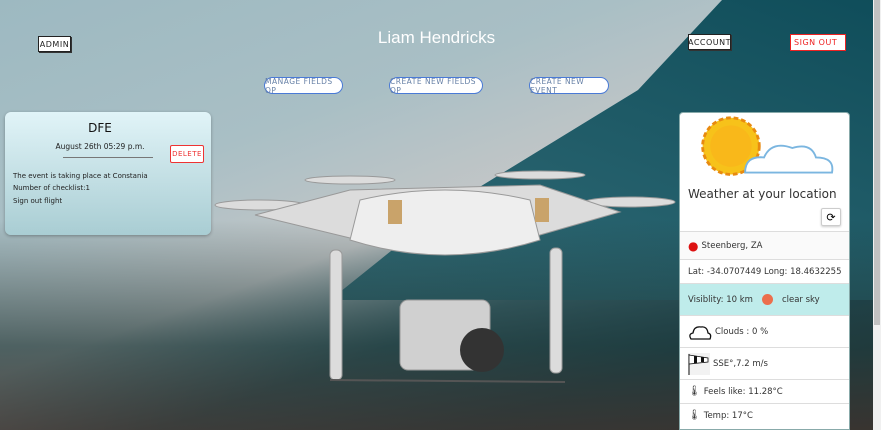 Image resolution: width=881 pixels, height=430 pixels. I want to click on checklist-count: Number of checklist:1, so click(51, 188).